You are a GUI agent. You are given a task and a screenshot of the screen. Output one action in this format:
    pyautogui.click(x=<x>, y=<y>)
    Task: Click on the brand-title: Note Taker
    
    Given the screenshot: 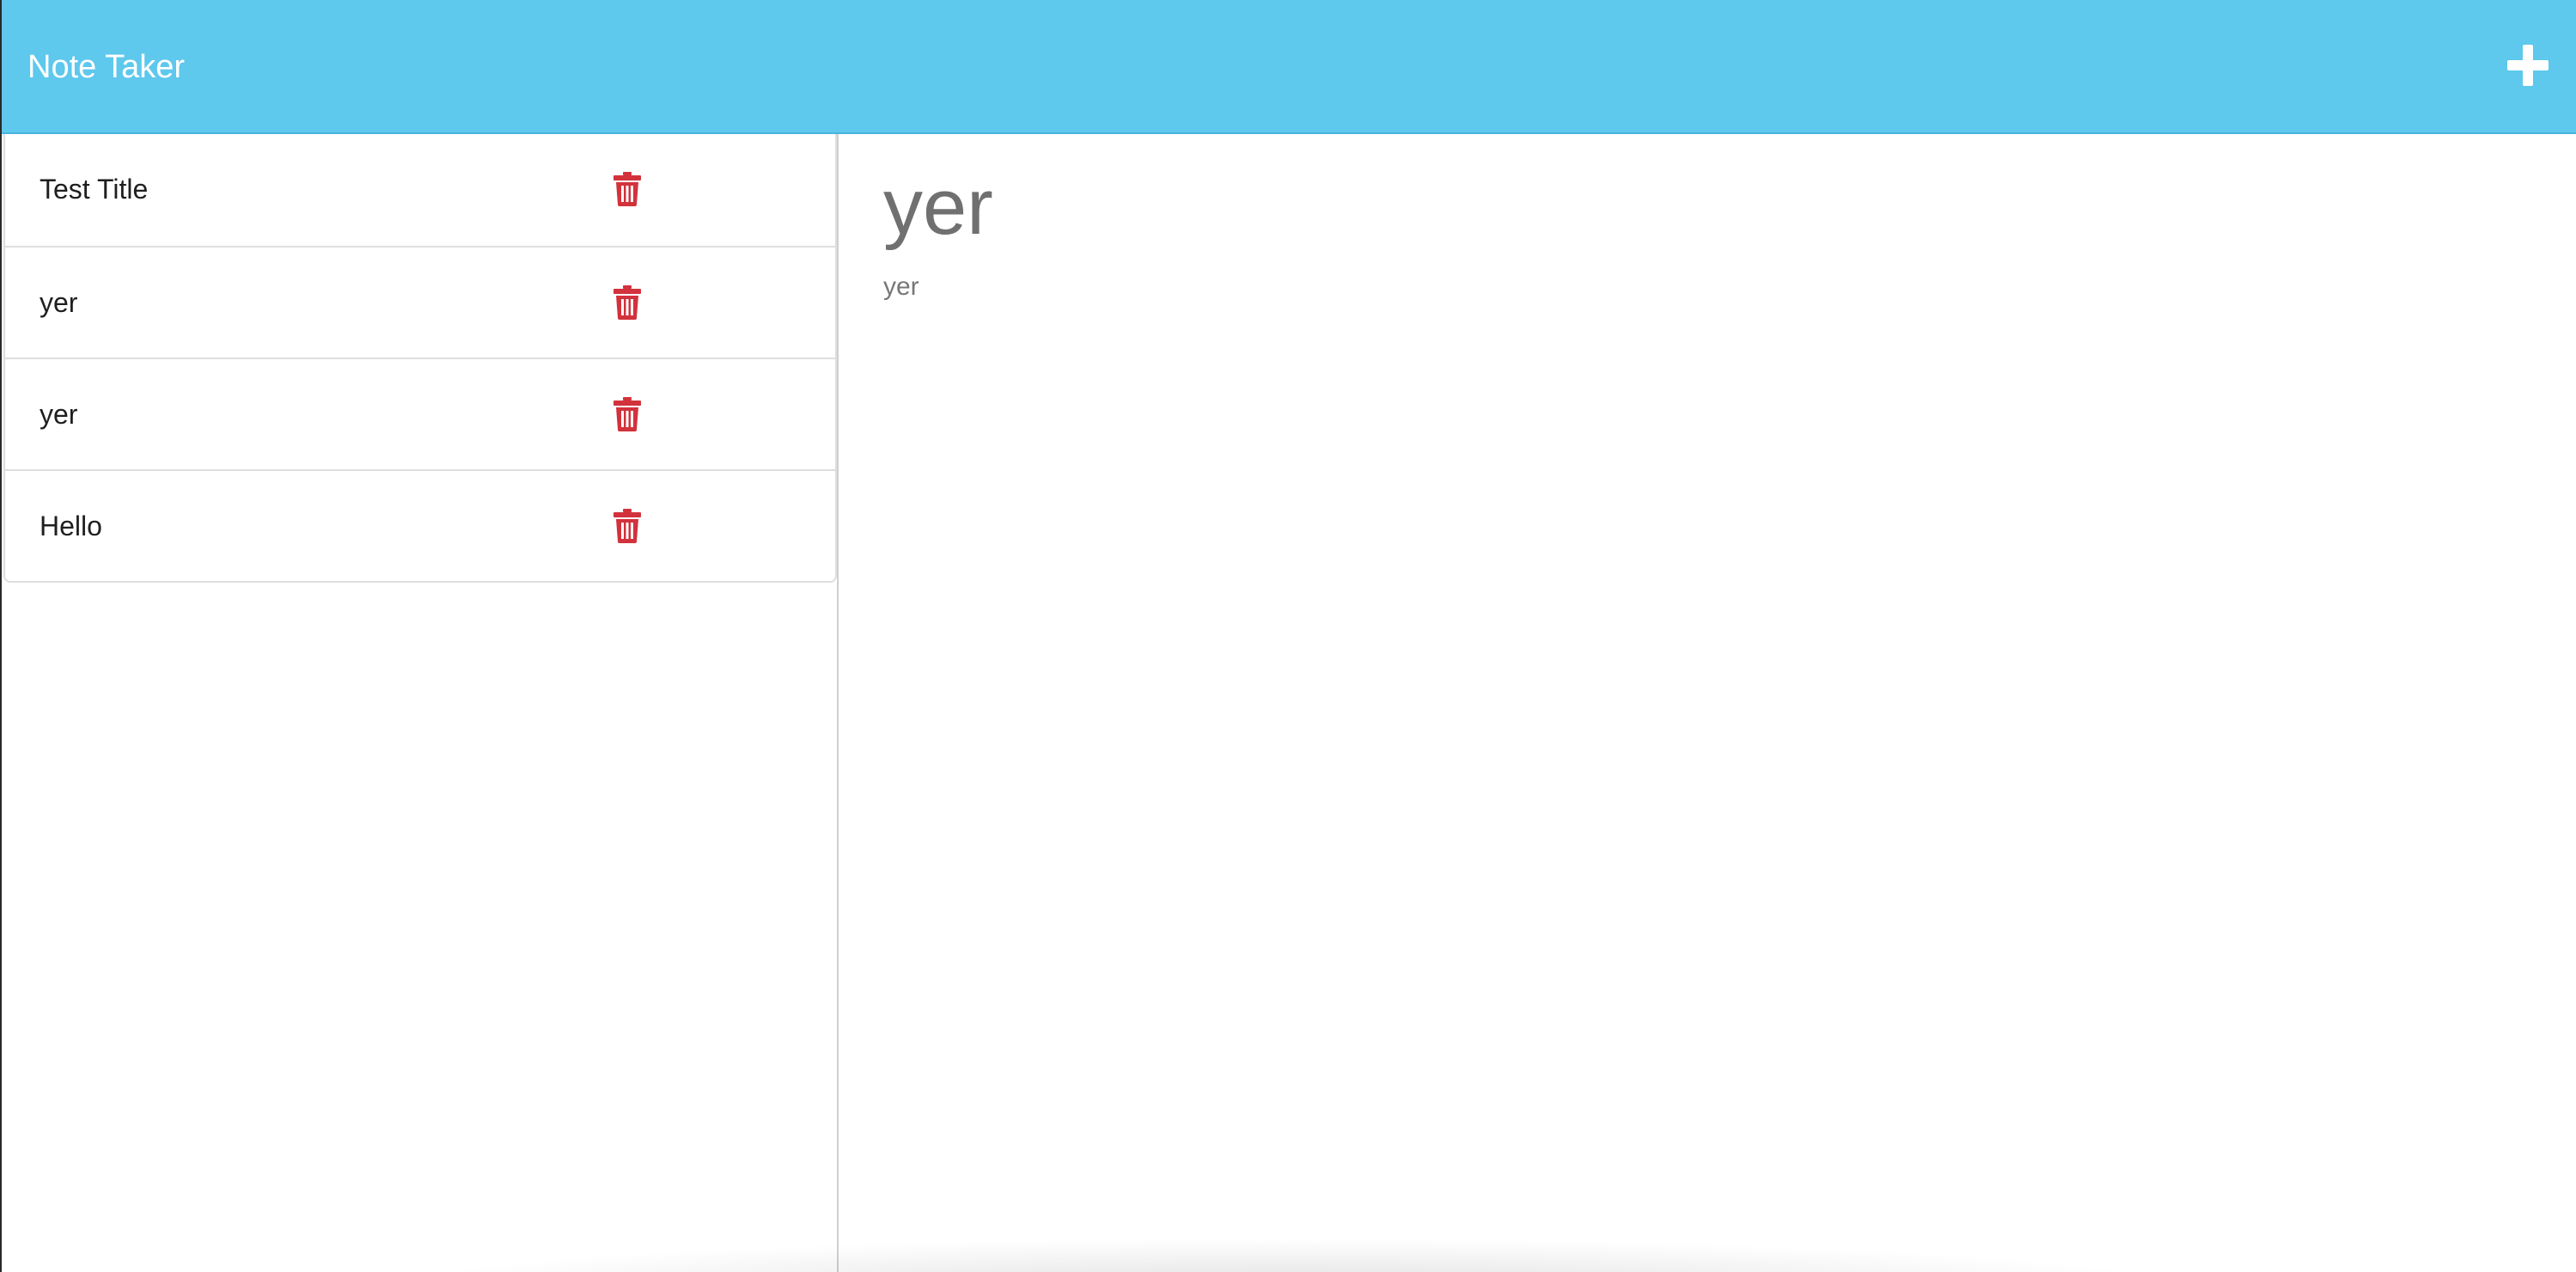 What is the action you would take?
    pyautogui.click(x=106, y=67)
    